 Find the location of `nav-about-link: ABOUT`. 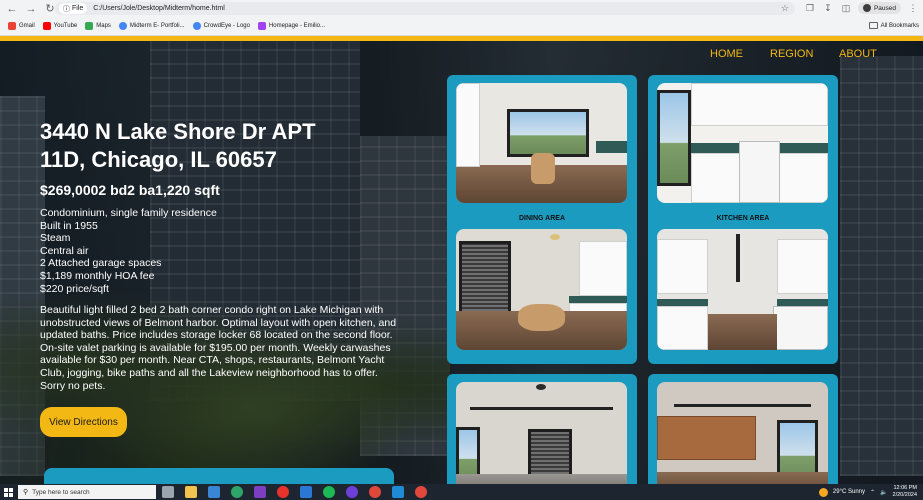

nav-about-link: ABOUT is located at coordinates (858, 54).